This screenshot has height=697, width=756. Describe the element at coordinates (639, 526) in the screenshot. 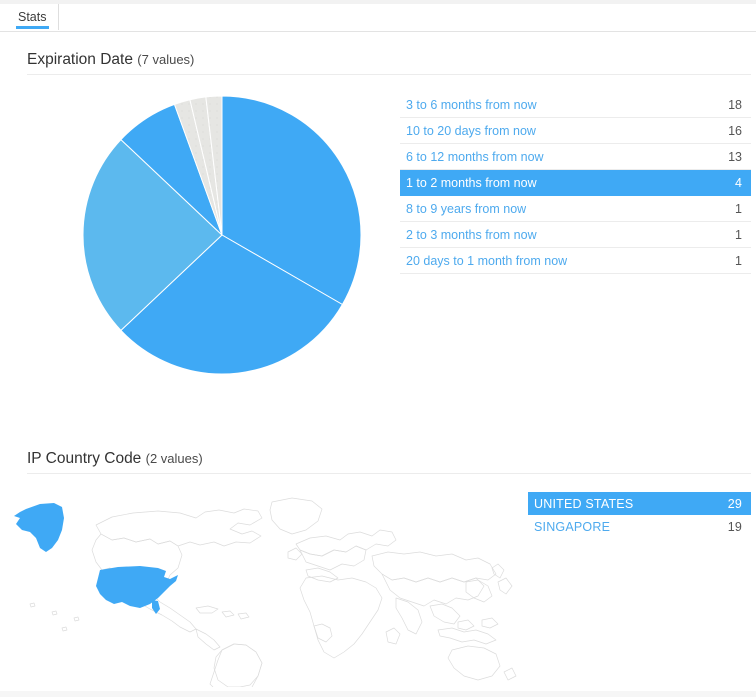

I see `country-value-row: SINGAPORE 19` at that location.